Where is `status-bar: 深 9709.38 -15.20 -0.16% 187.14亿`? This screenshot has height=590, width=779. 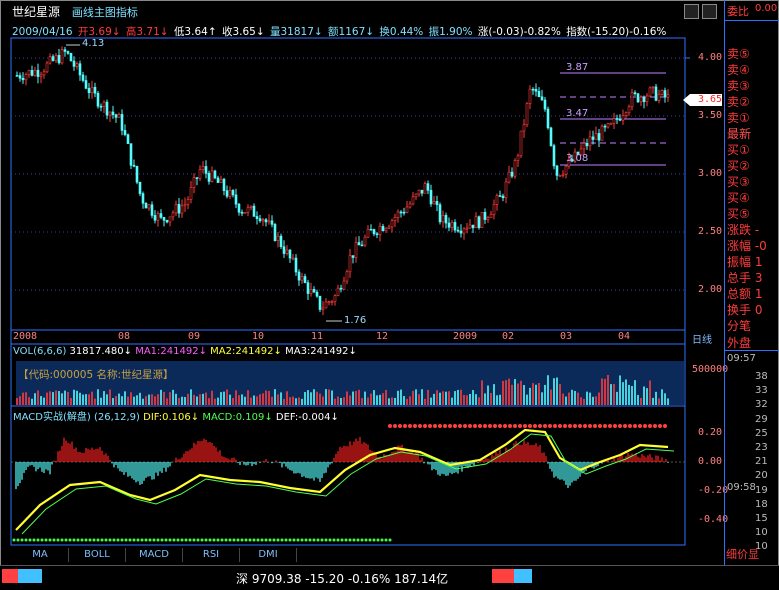
status-bar: 深 9709.38 -15.20 -0.16% 187.14亿 is located at coordinates (389, 577).